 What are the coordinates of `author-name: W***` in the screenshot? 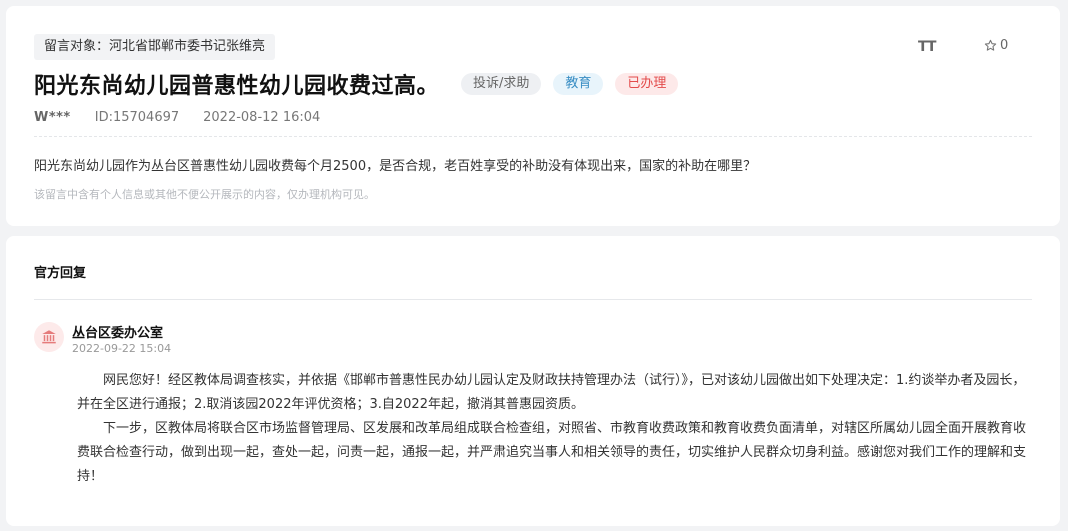 It's located at (52, 117).